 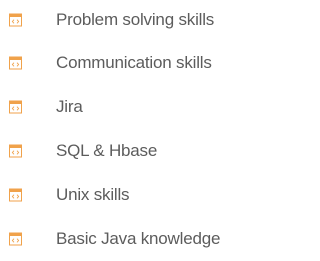 What do you see at coordinates (123, 107) in the screenshot?
I see `skill-item: Jira` at bounding box center [123, 107].